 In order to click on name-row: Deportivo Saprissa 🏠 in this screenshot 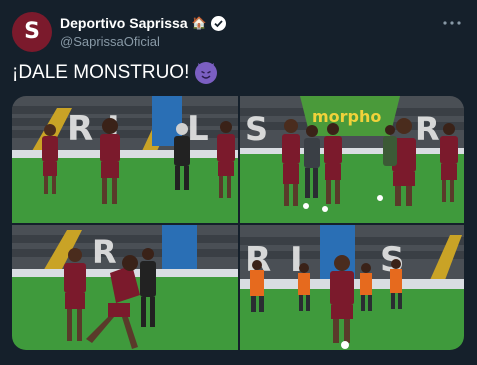, I will do `click(248, 23)`.